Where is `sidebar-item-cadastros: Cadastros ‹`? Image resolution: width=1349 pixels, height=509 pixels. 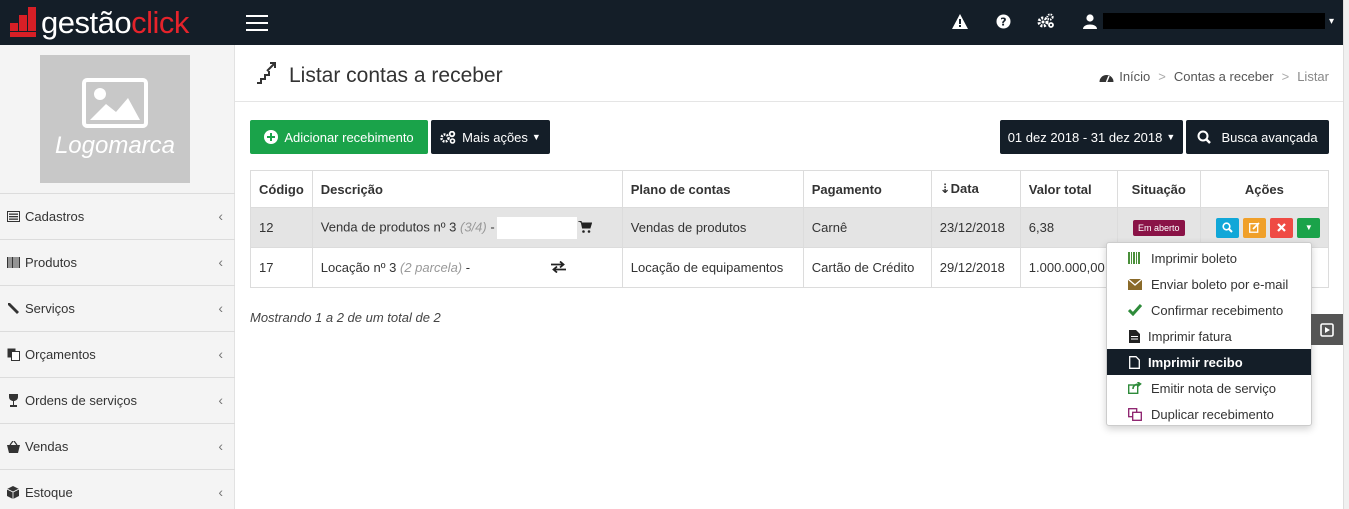 sidebar-item-cadastros: Cadastros ‹ is located at coordinates (117, 216).